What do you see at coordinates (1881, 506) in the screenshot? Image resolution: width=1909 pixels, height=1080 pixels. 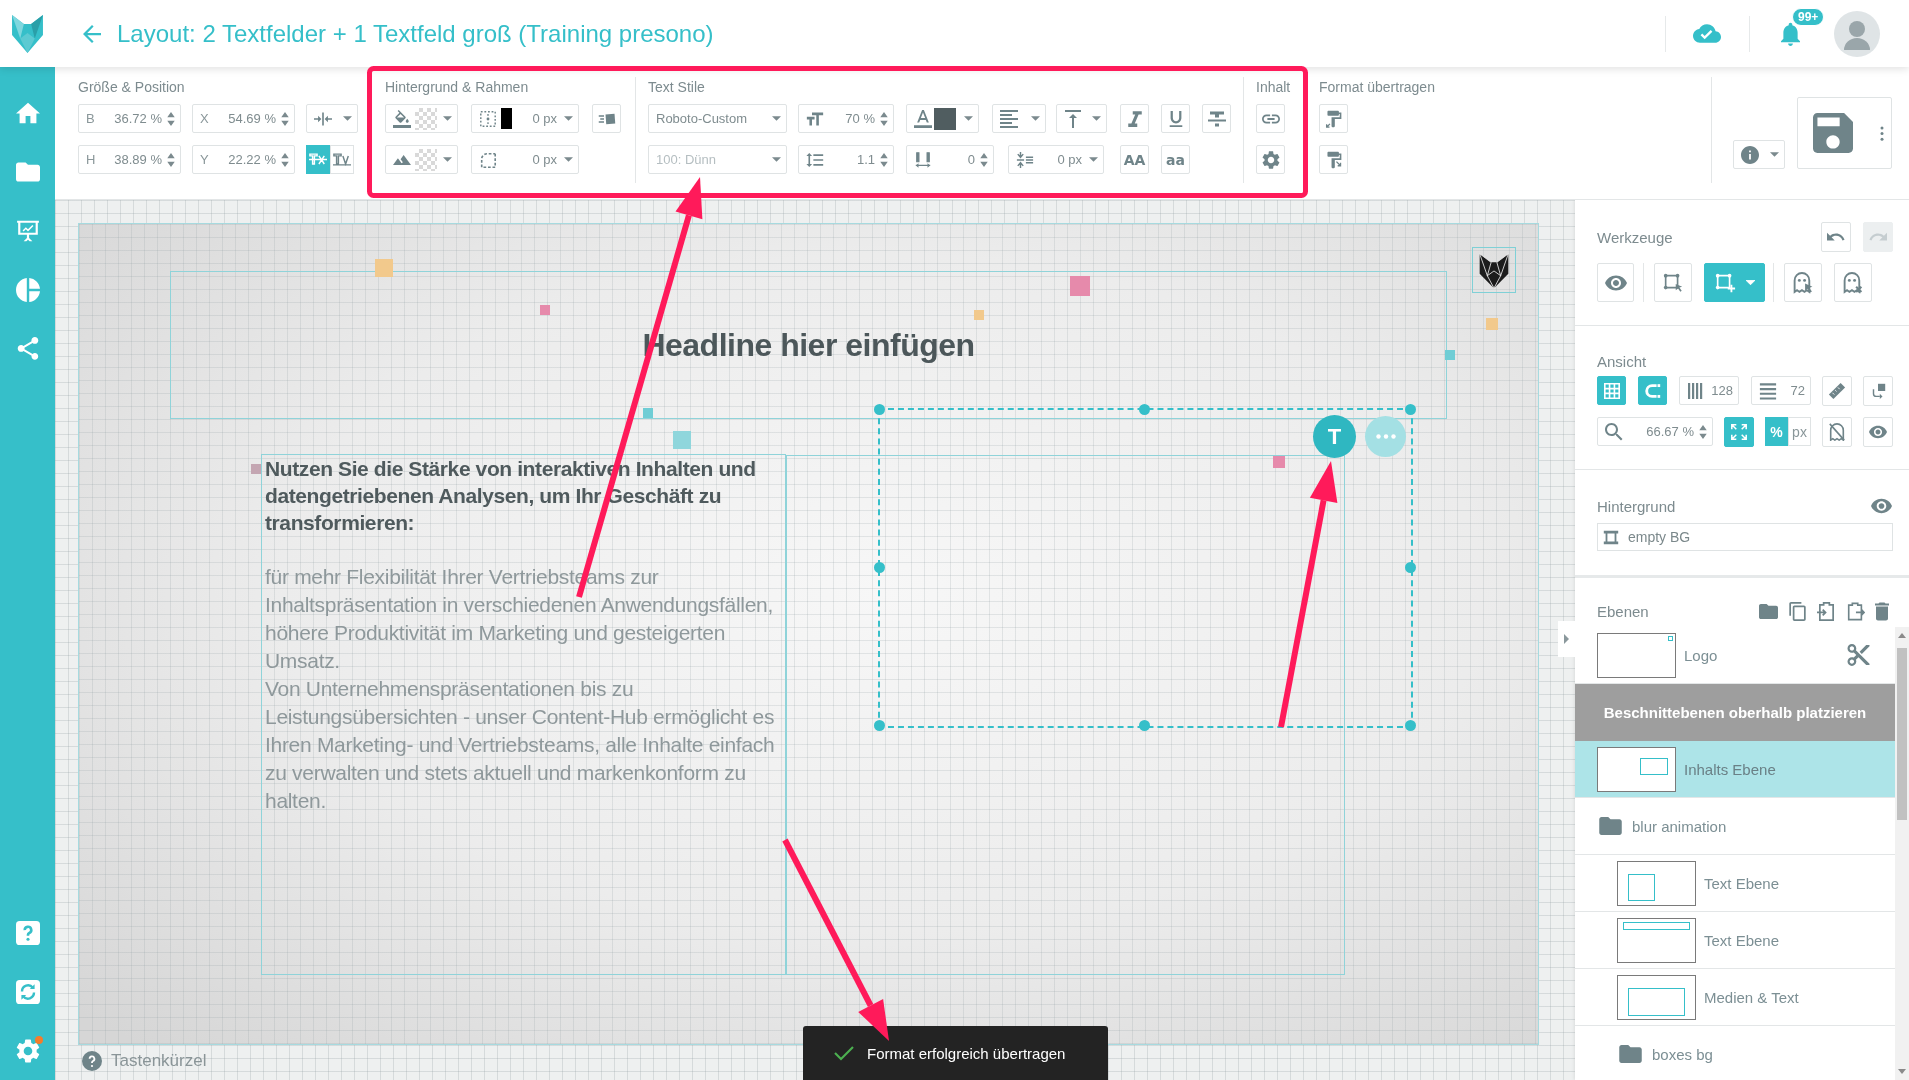 I see `eye-icon` at bounding box center [1881, 506].